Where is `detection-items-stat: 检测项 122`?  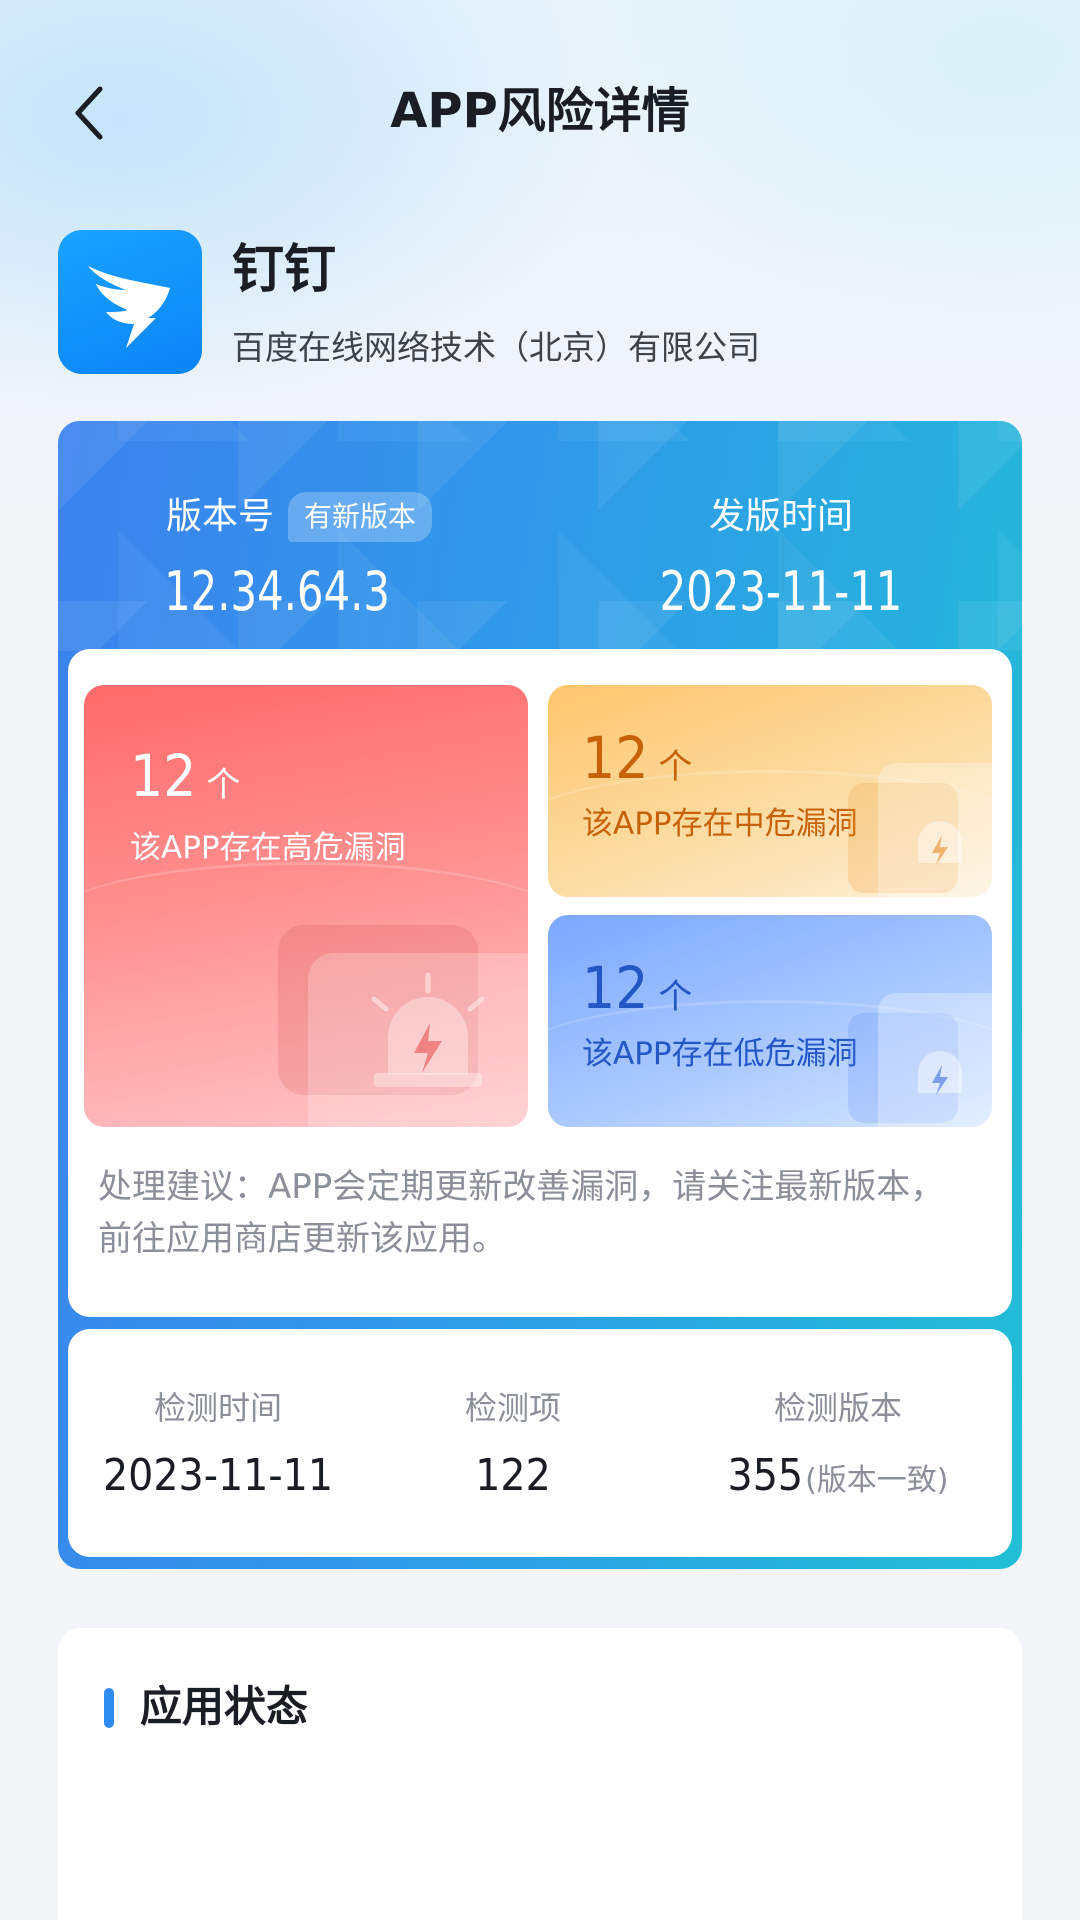
detection-items-stat: 检测项 122 is located at coordinates (513, 1445).